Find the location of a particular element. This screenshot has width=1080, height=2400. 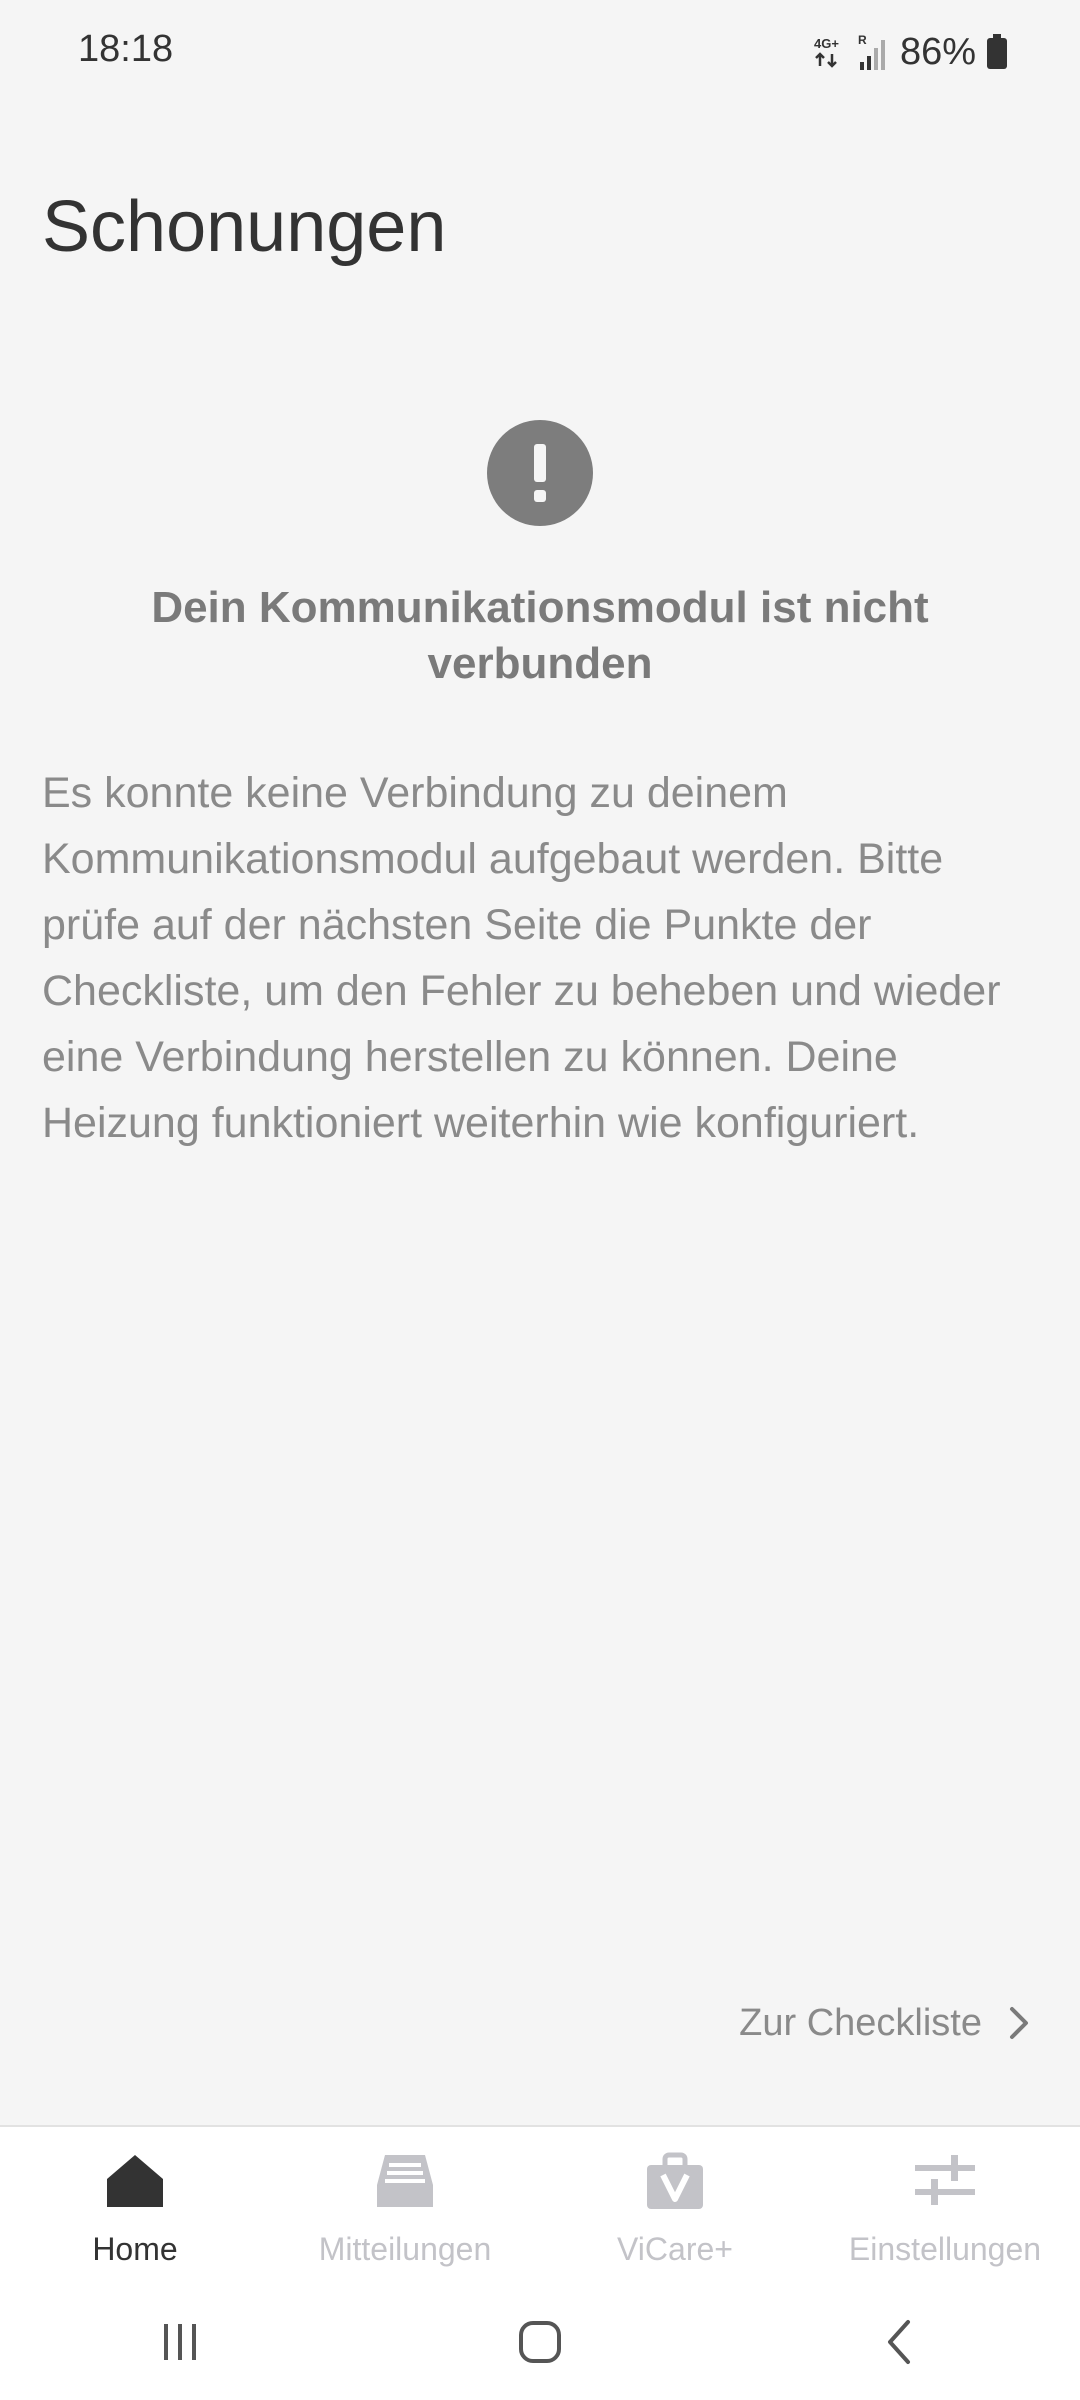

bottom-navigation: Home Mitteilungen ViCare+ Einstellungen is located at coordinates (540, 2205).